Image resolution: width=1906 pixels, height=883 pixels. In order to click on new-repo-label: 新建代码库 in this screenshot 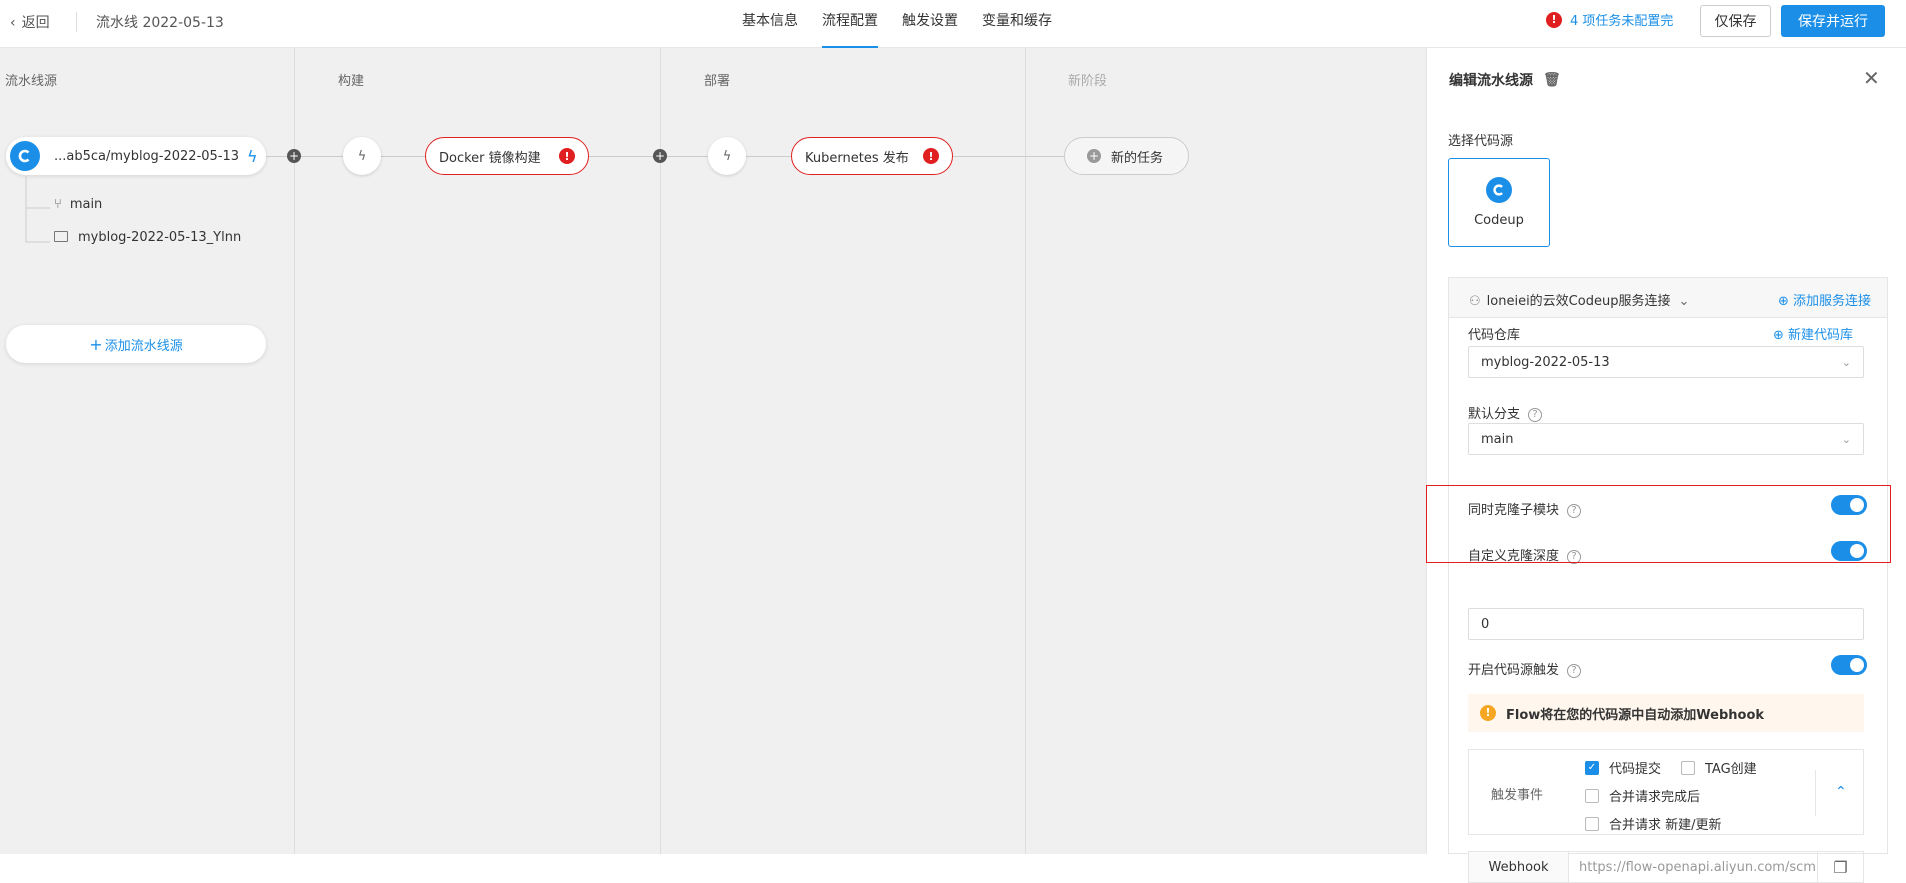, I will do `click(1821, 335)`.